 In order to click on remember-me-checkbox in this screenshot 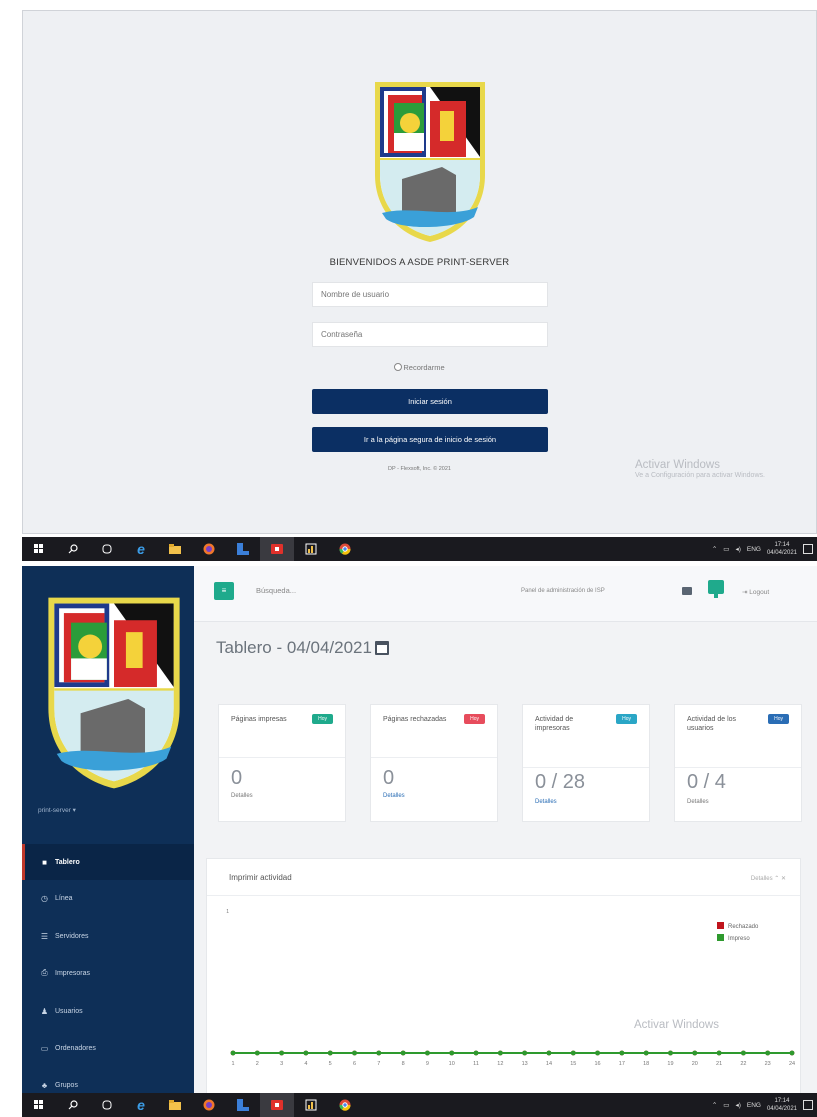, I will do `click(398, 367)`.